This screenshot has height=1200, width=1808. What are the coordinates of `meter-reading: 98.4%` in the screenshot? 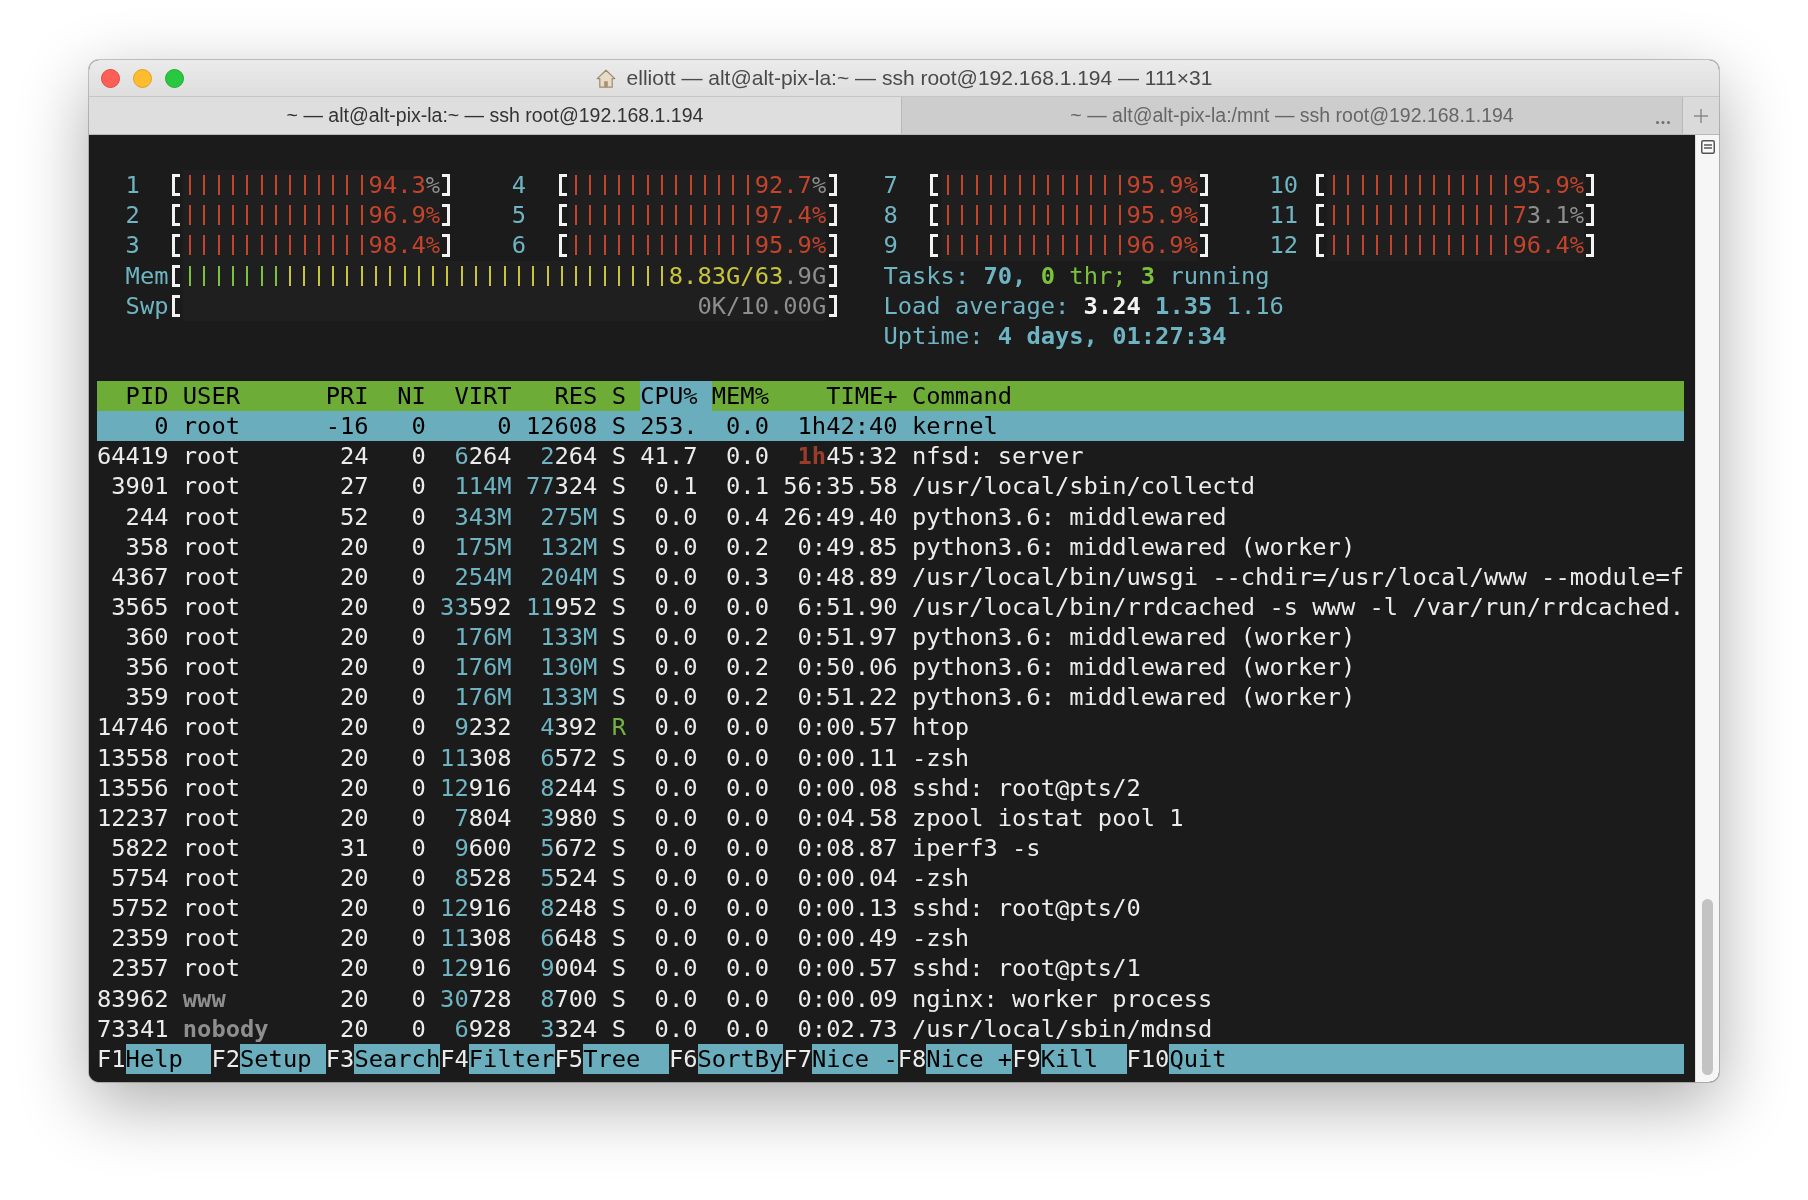 It's located at (404, 245).